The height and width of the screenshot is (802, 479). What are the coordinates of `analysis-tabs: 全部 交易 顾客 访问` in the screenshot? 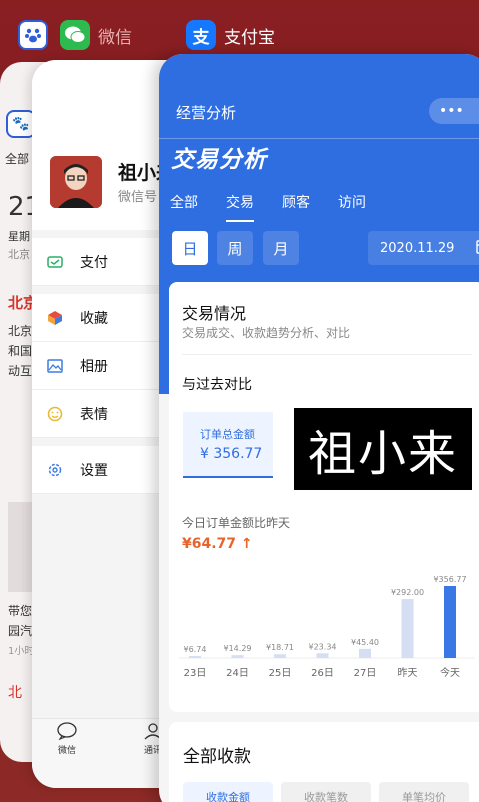 It's located at (268, 207).